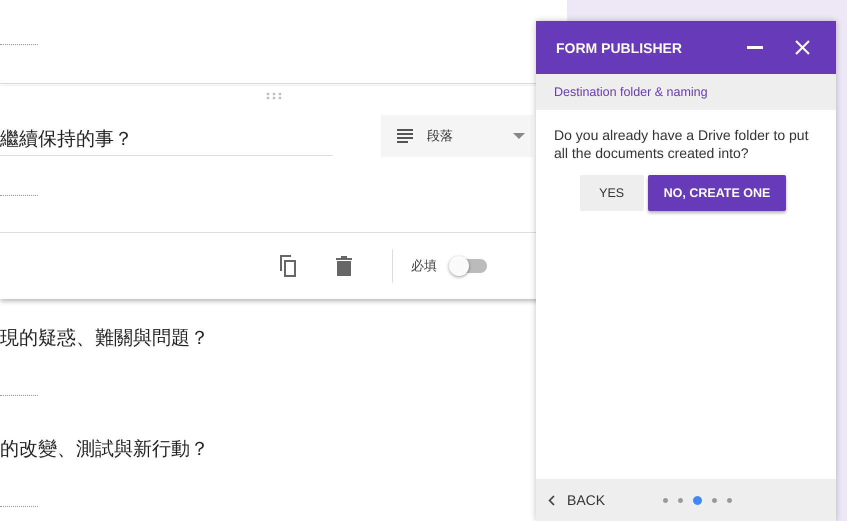 Image resolution: width=847 pixels, height=521 pixels. I want to click on question-title: 現的疑惑、難關與問題？, so click(105, 339).